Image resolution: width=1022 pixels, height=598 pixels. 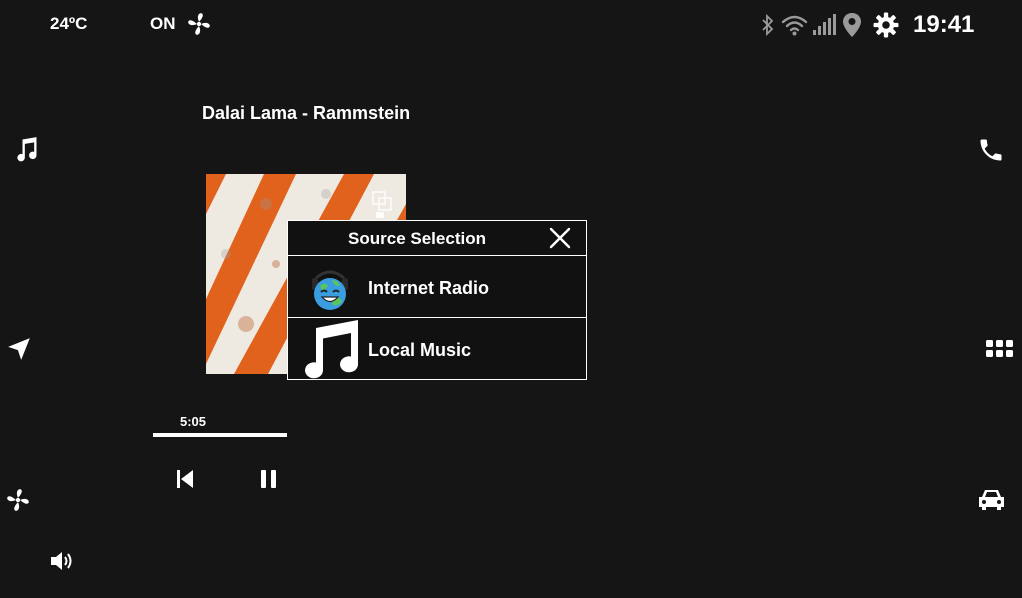 What do you see at coordinates (794, 25) in the screenshot?
I see `wifi-icon` at bounding box center [794, 25].